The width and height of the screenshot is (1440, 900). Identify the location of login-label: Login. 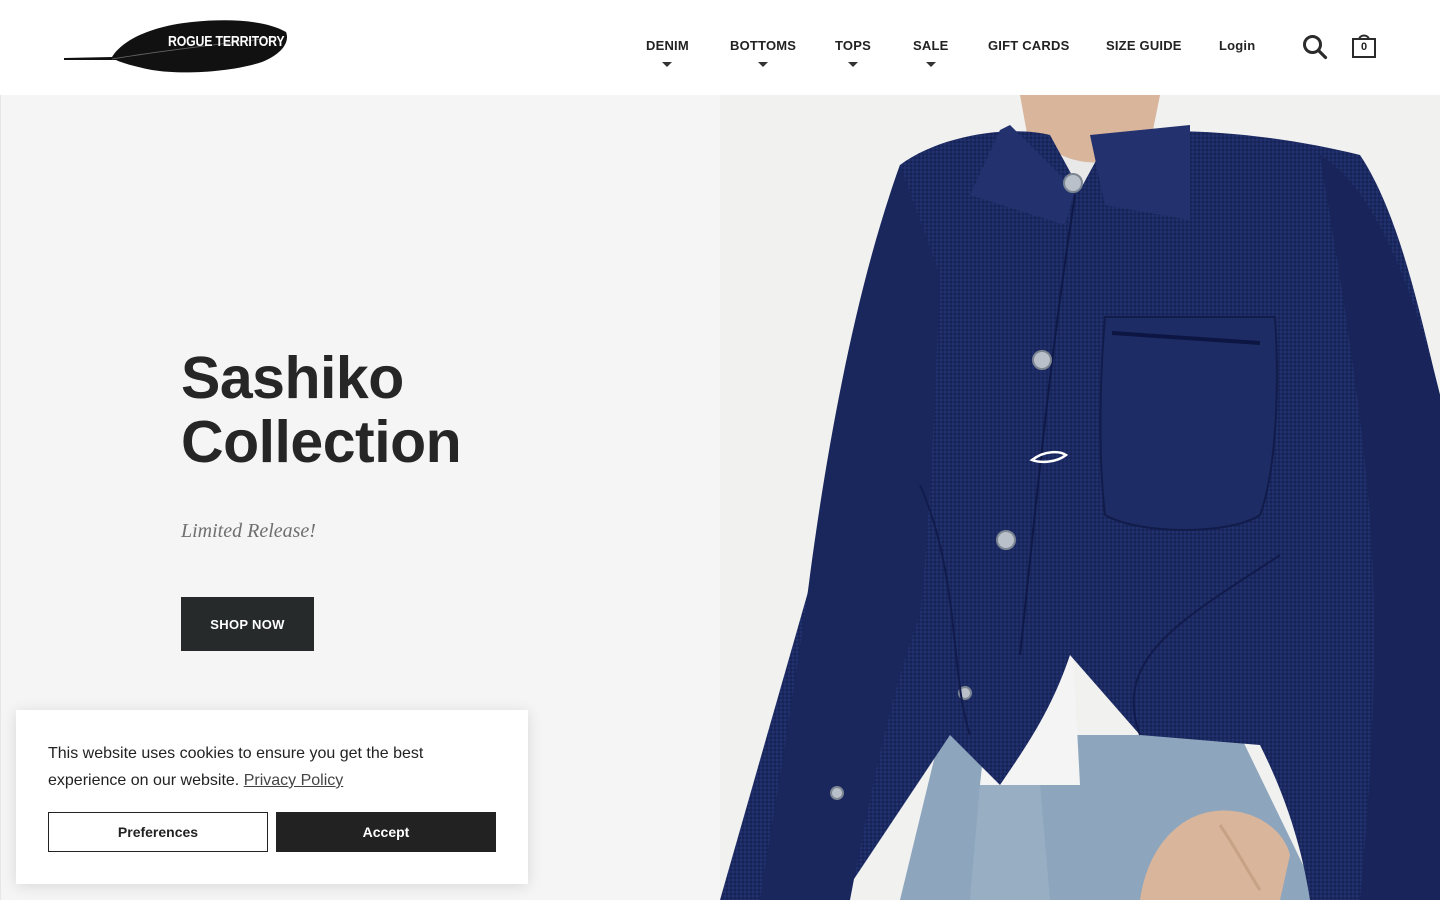
(1237, 45).